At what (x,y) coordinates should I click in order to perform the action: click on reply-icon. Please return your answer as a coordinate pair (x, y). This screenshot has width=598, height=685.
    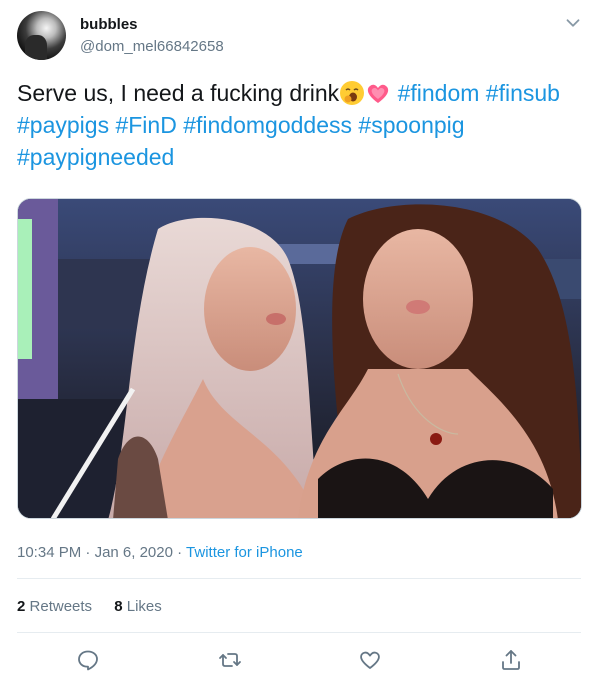
    Looking at the image, I should click on (88, 660).